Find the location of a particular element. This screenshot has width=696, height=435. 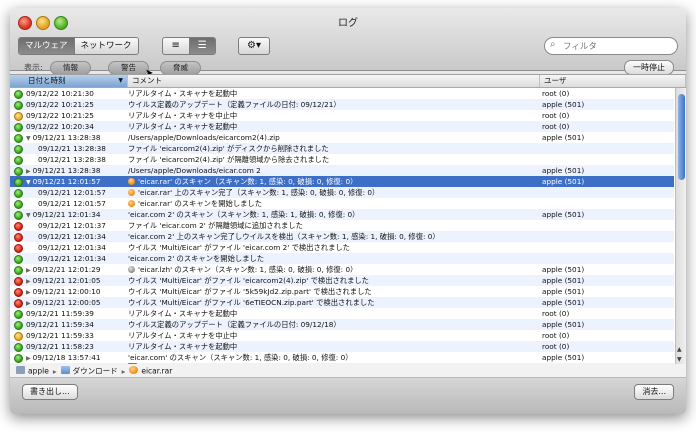

gear-menu-button: ⚙▾ is located at coordinates (254, 46).